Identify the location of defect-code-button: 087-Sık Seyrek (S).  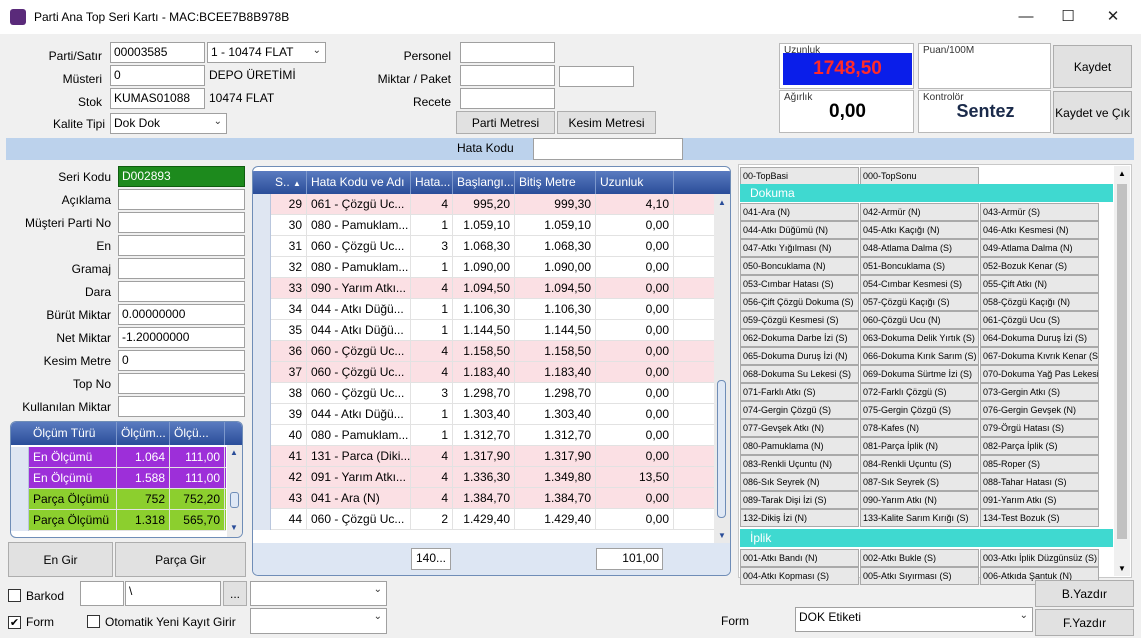
(919, 482).